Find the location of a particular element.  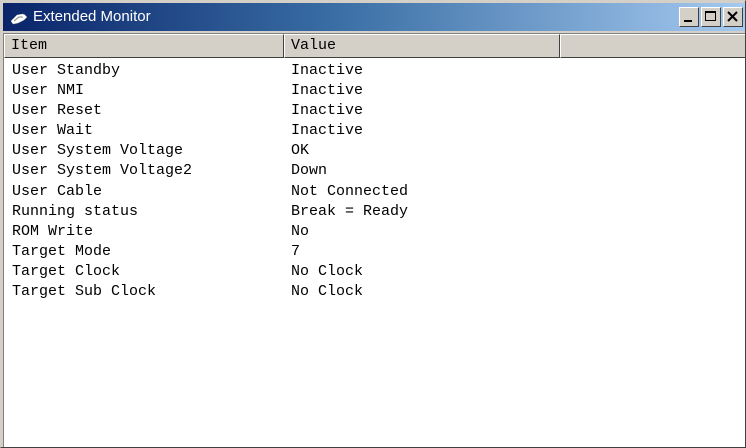

table-row: User Wait Inactive is located at coordinates (374, 131).